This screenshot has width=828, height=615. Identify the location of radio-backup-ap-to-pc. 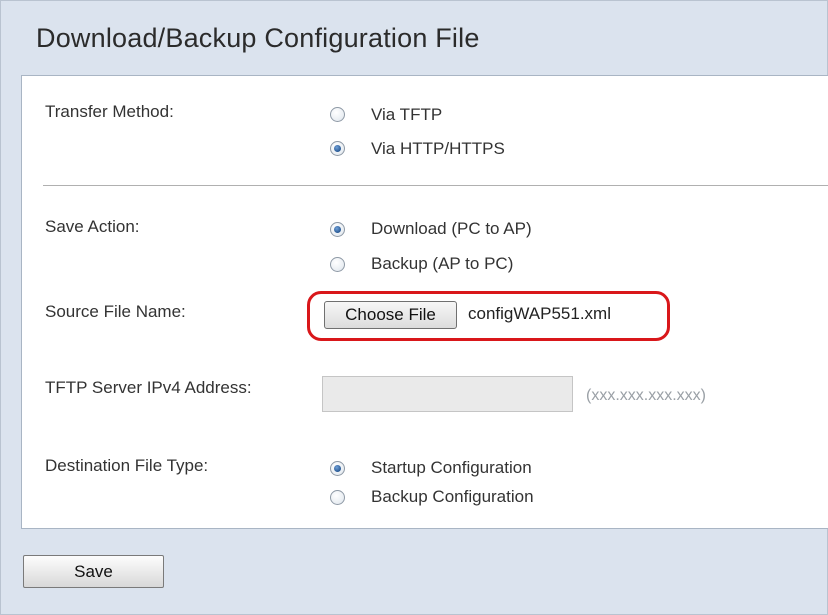
(337, 264).